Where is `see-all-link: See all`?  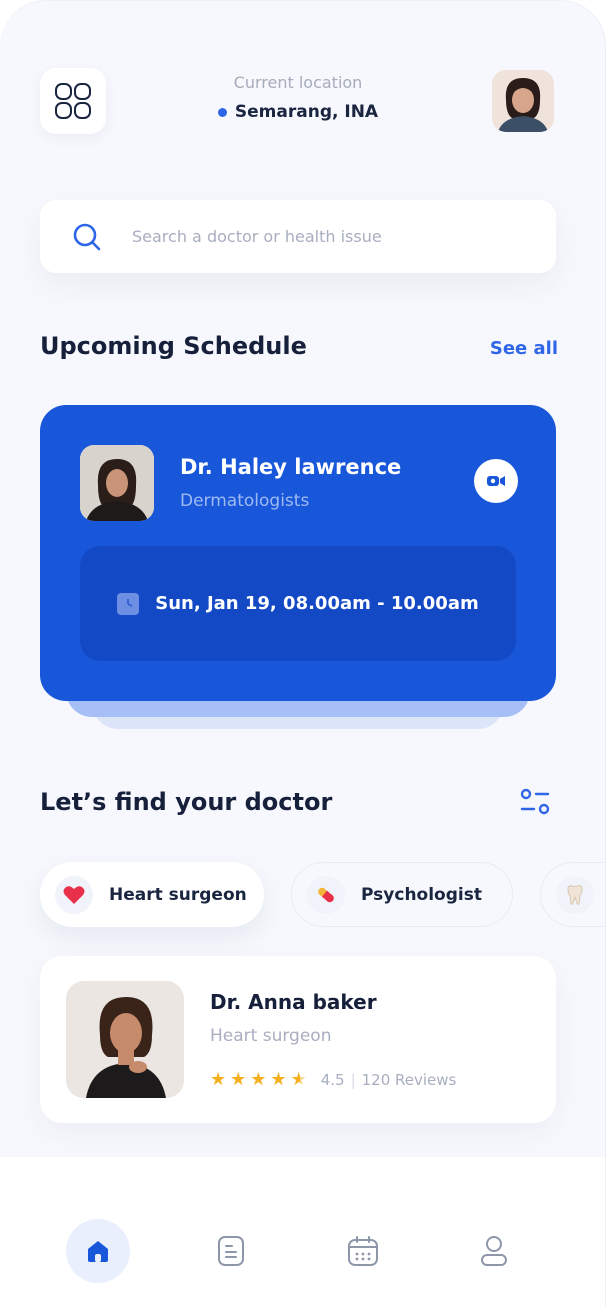 see-all-link: See all is located at coordinates (514, 348).